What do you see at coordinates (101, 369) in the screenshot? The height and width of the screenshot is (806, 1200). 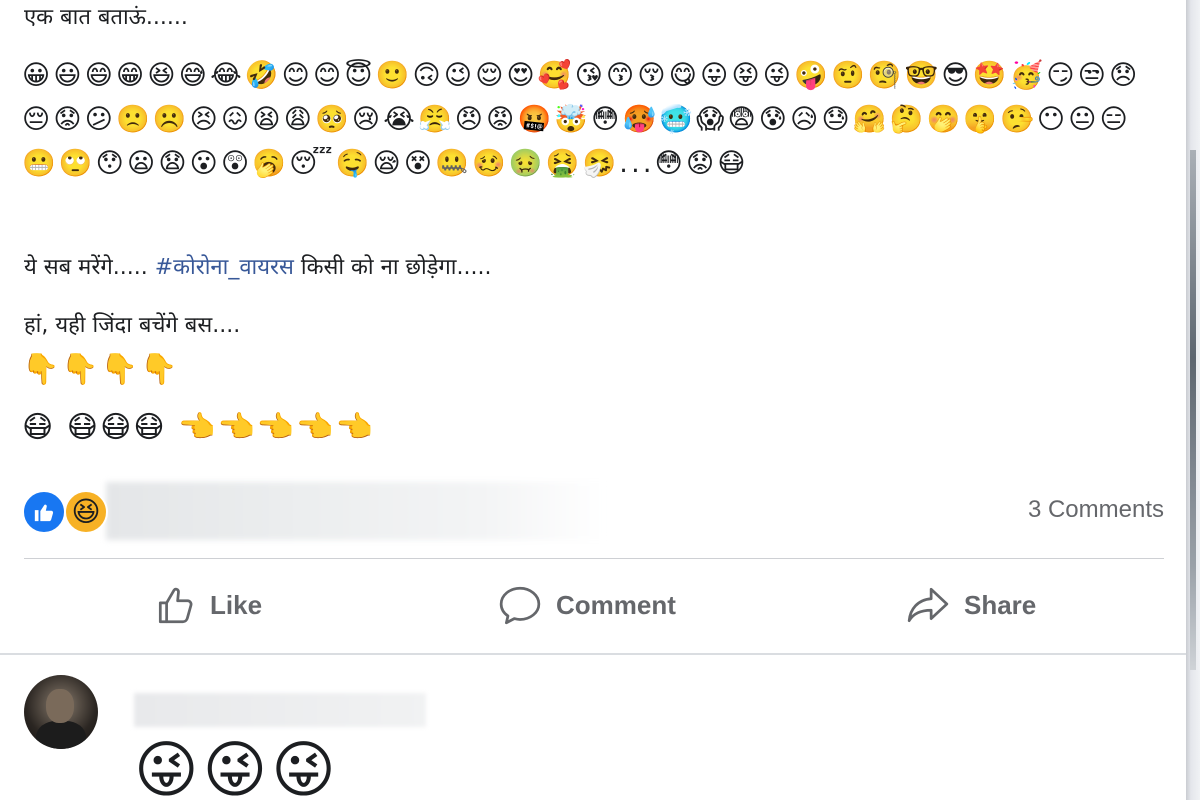 I see `pointing-down-emojis: 👇👇👇👇` at bounding box center [101, 369].